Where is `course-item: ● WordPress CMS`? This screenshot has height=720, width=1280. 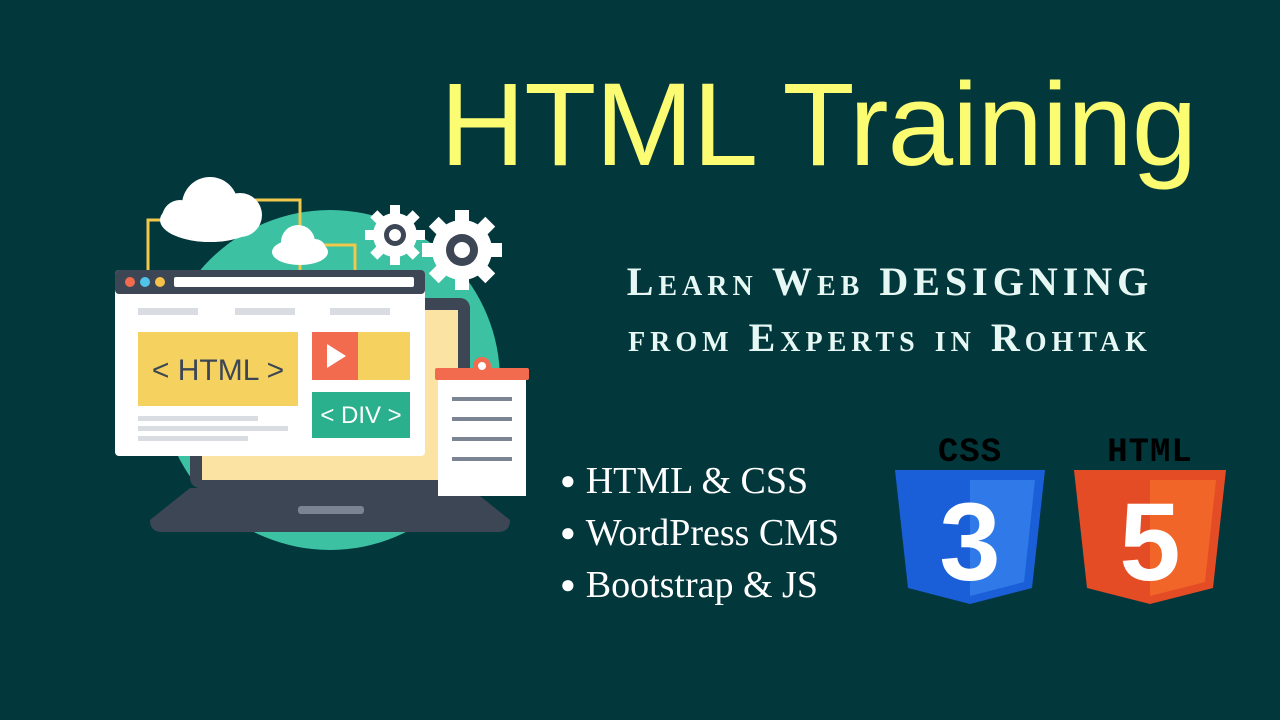
course-item: ● WordPress CMS is located at coordinates (699, 535).